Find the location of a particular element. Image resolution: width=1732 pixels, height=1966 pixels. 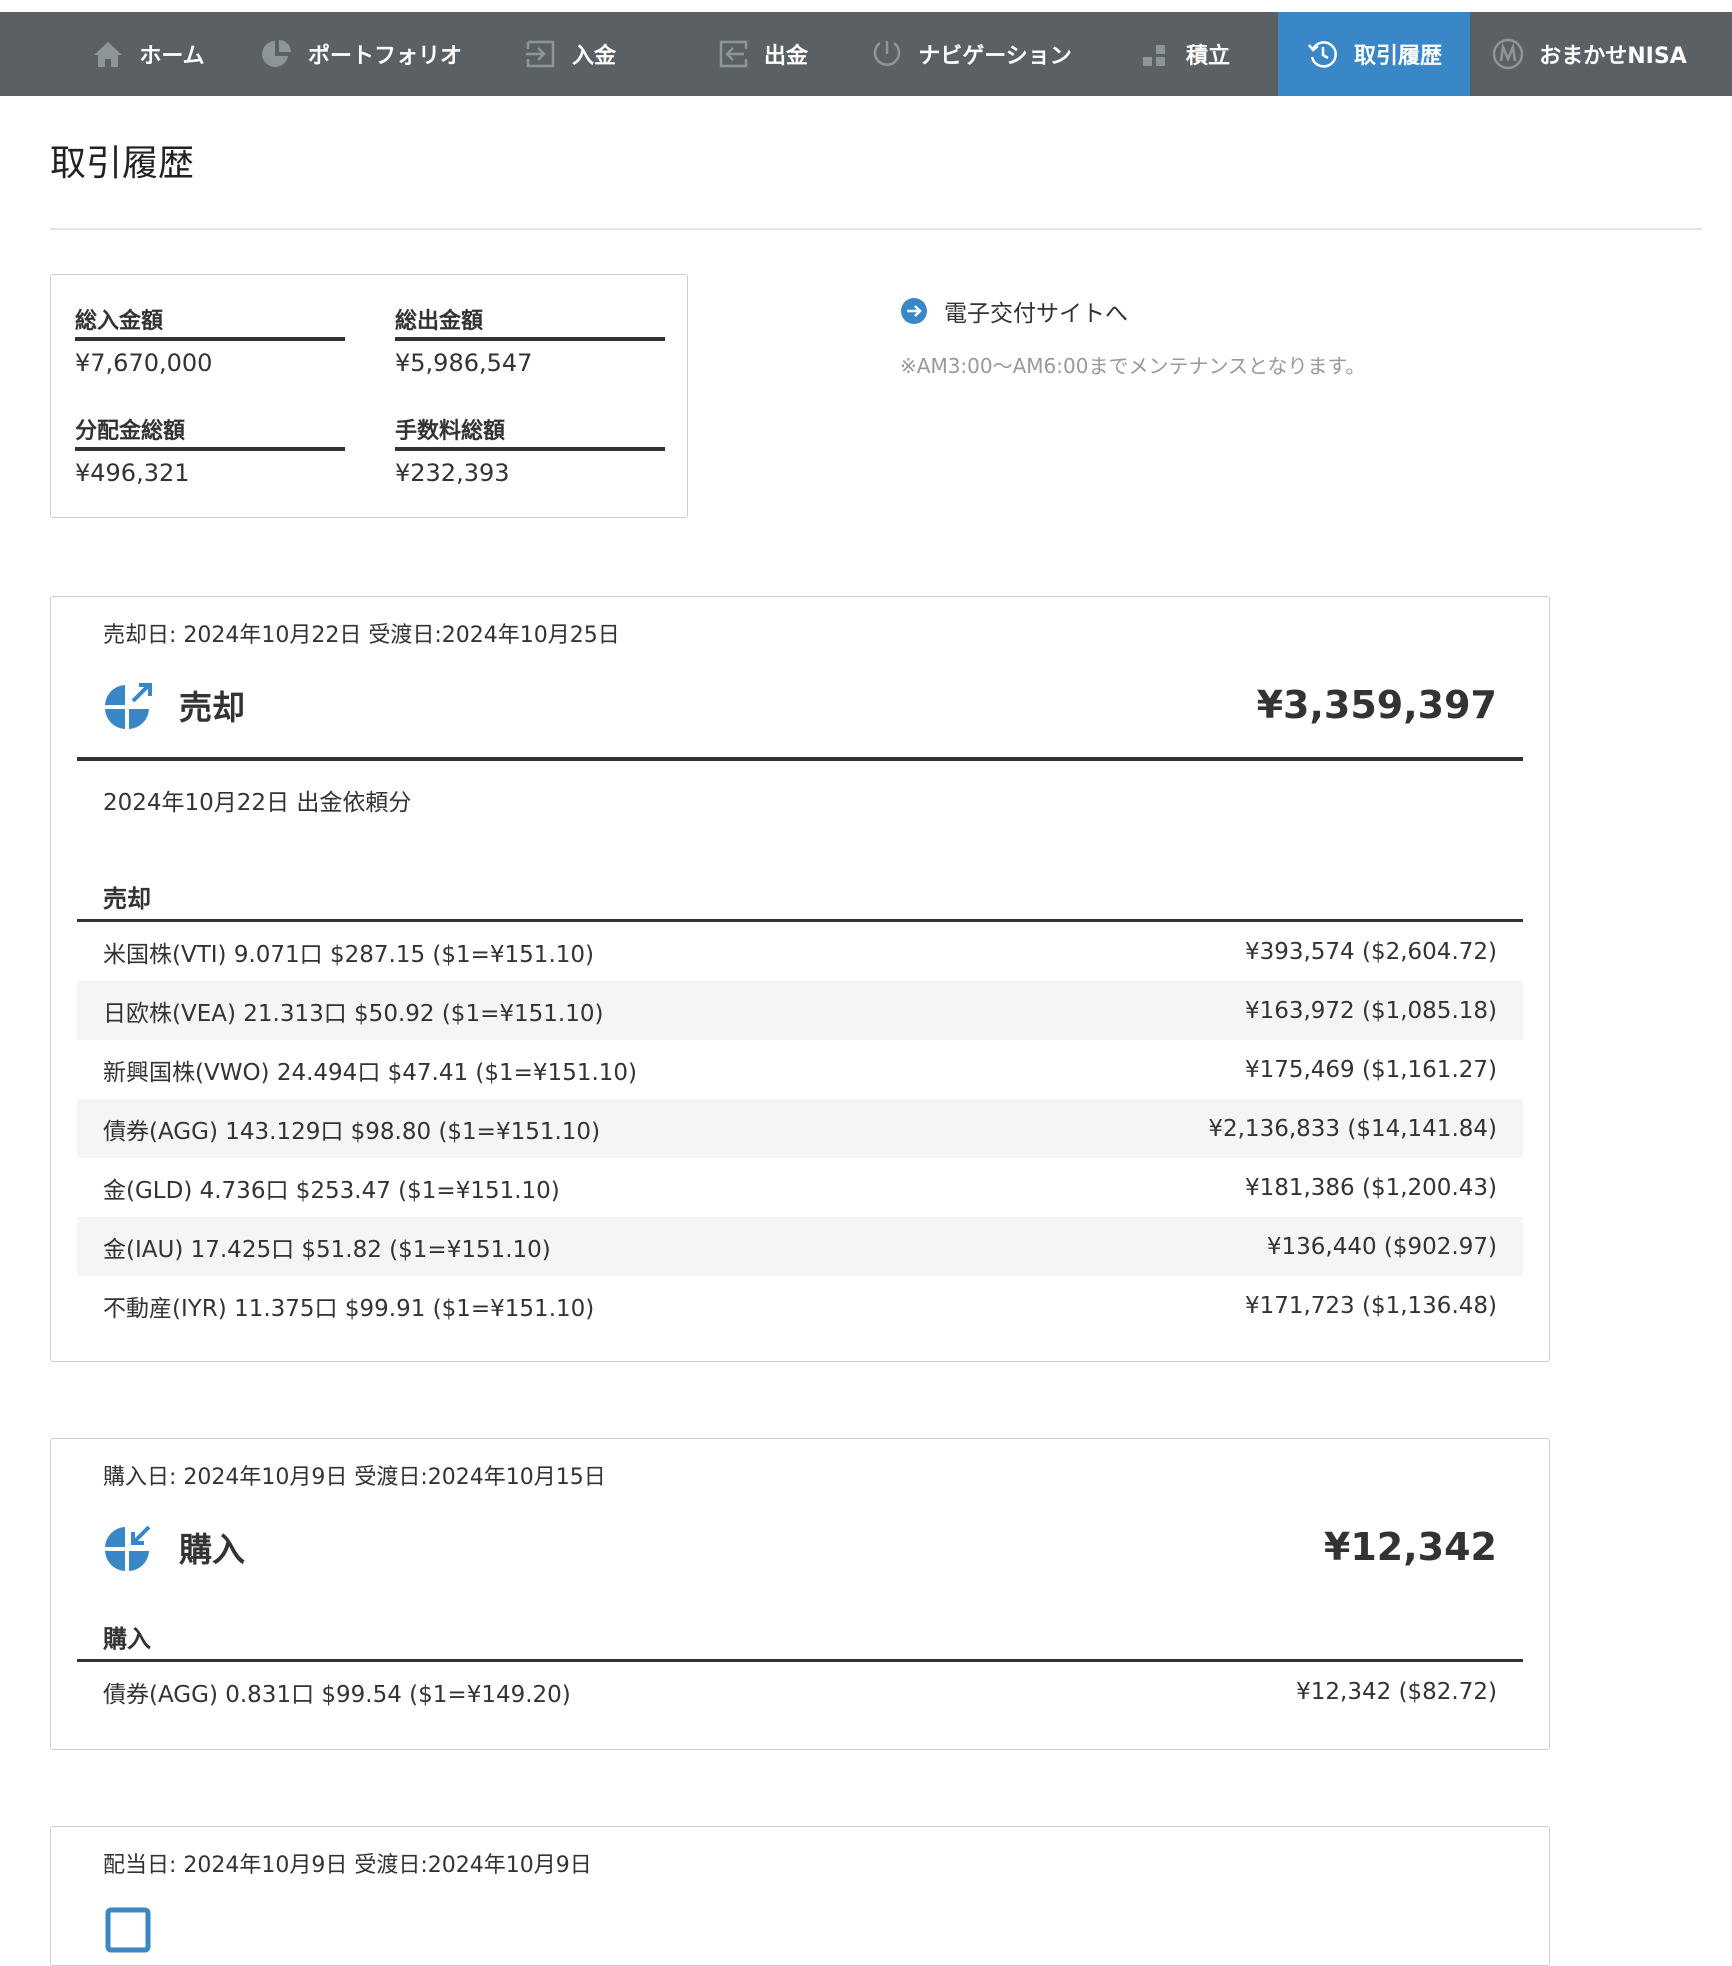

nav-item-label: 積立 is located at coordinates (1207, 56).